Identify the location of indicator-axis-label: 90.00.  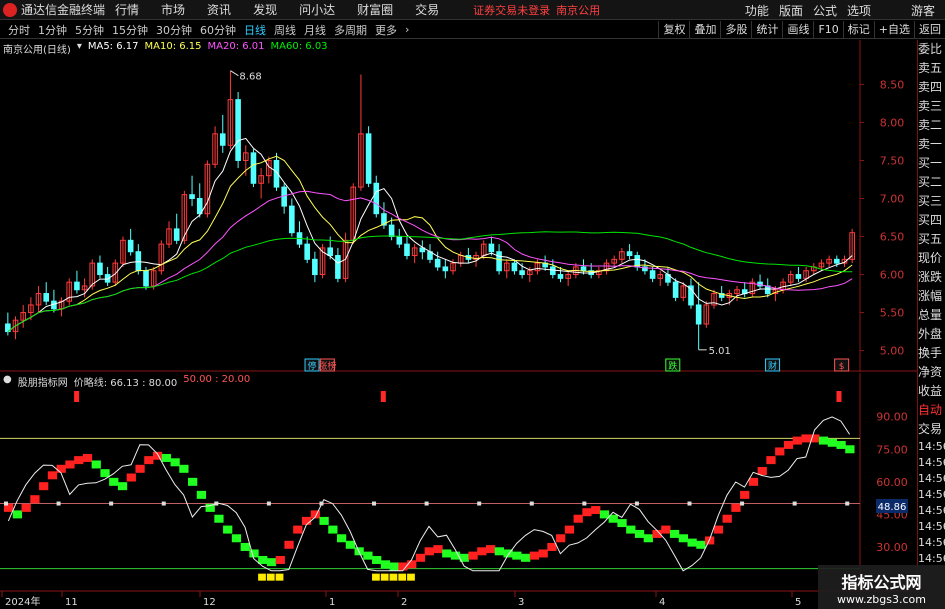
(892, 417).